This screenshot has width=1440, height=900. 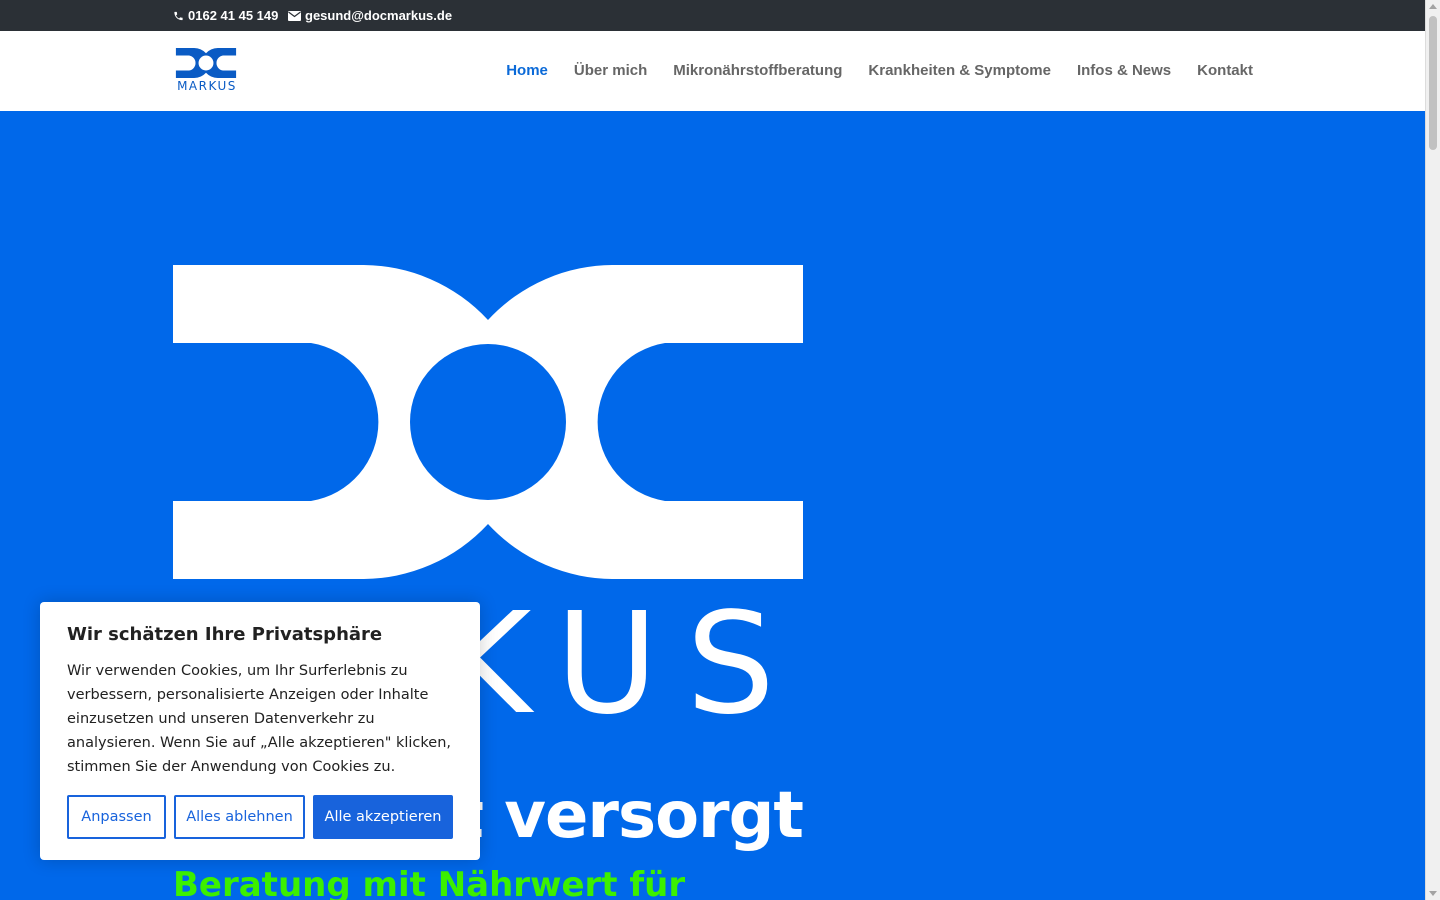 What do you see at coordinates (1433, 6) in the screenshot?
I see `scroll-up-icon` at bounding box center [1433, 6].